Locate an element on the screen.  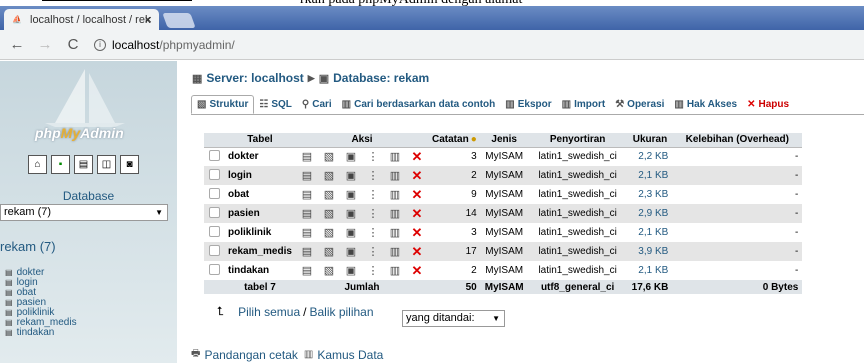
logout-icon: ▪ is located at coordinates (60, 164).